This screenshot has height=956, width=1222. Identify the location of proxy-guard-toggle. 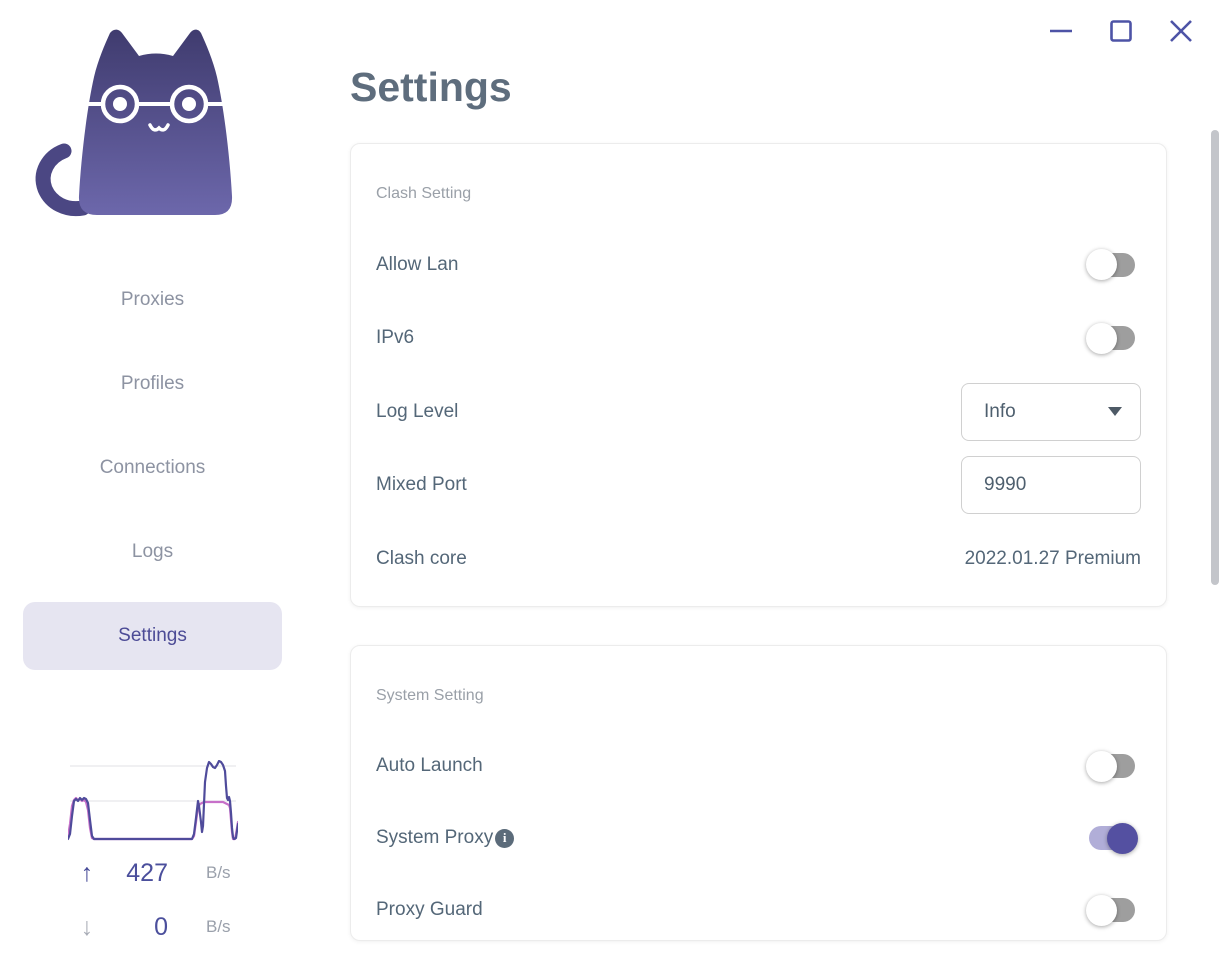
(1110, 910).